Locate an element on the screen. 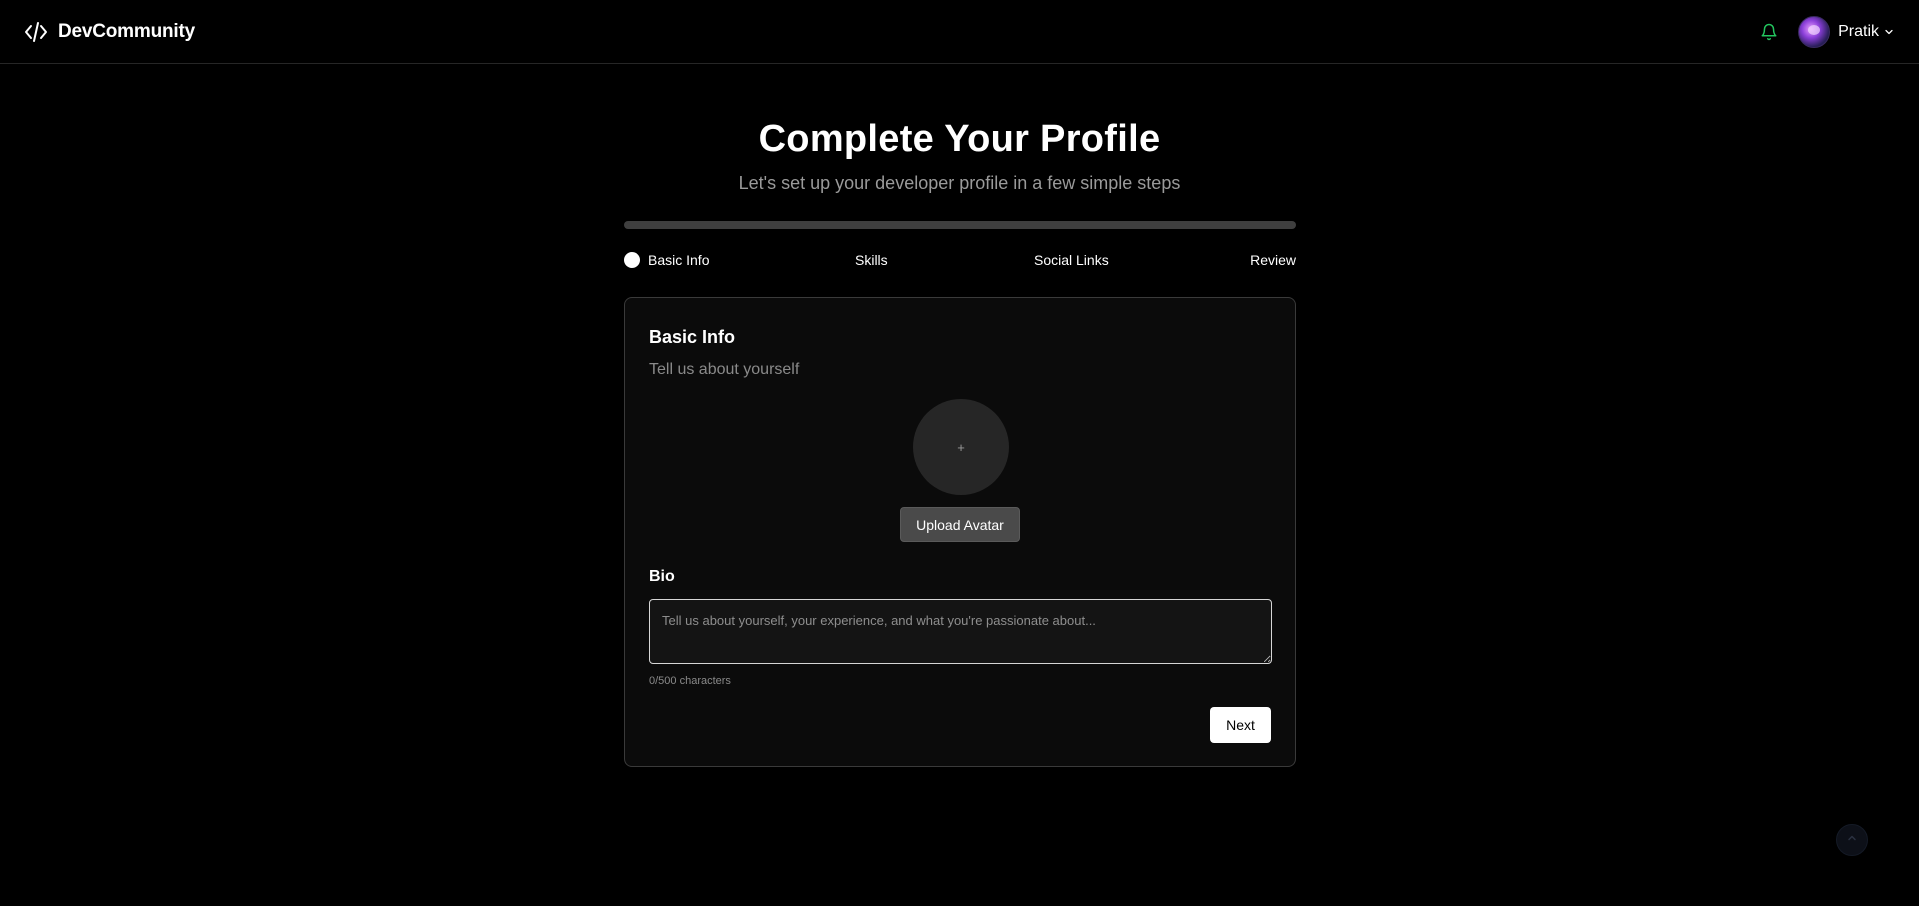  card-title: Basic Info is located at coordinates (692, 337).